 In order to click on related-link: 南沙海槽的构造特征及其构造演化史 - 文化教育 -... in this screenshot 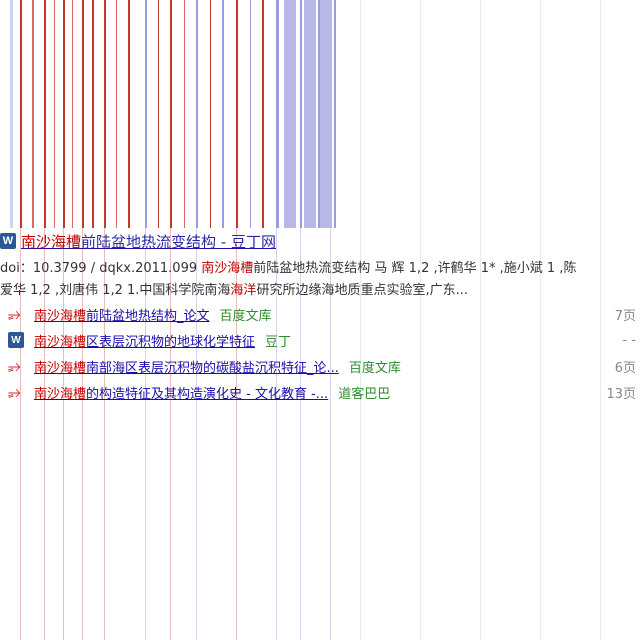, I will do `click(181, 392)`.